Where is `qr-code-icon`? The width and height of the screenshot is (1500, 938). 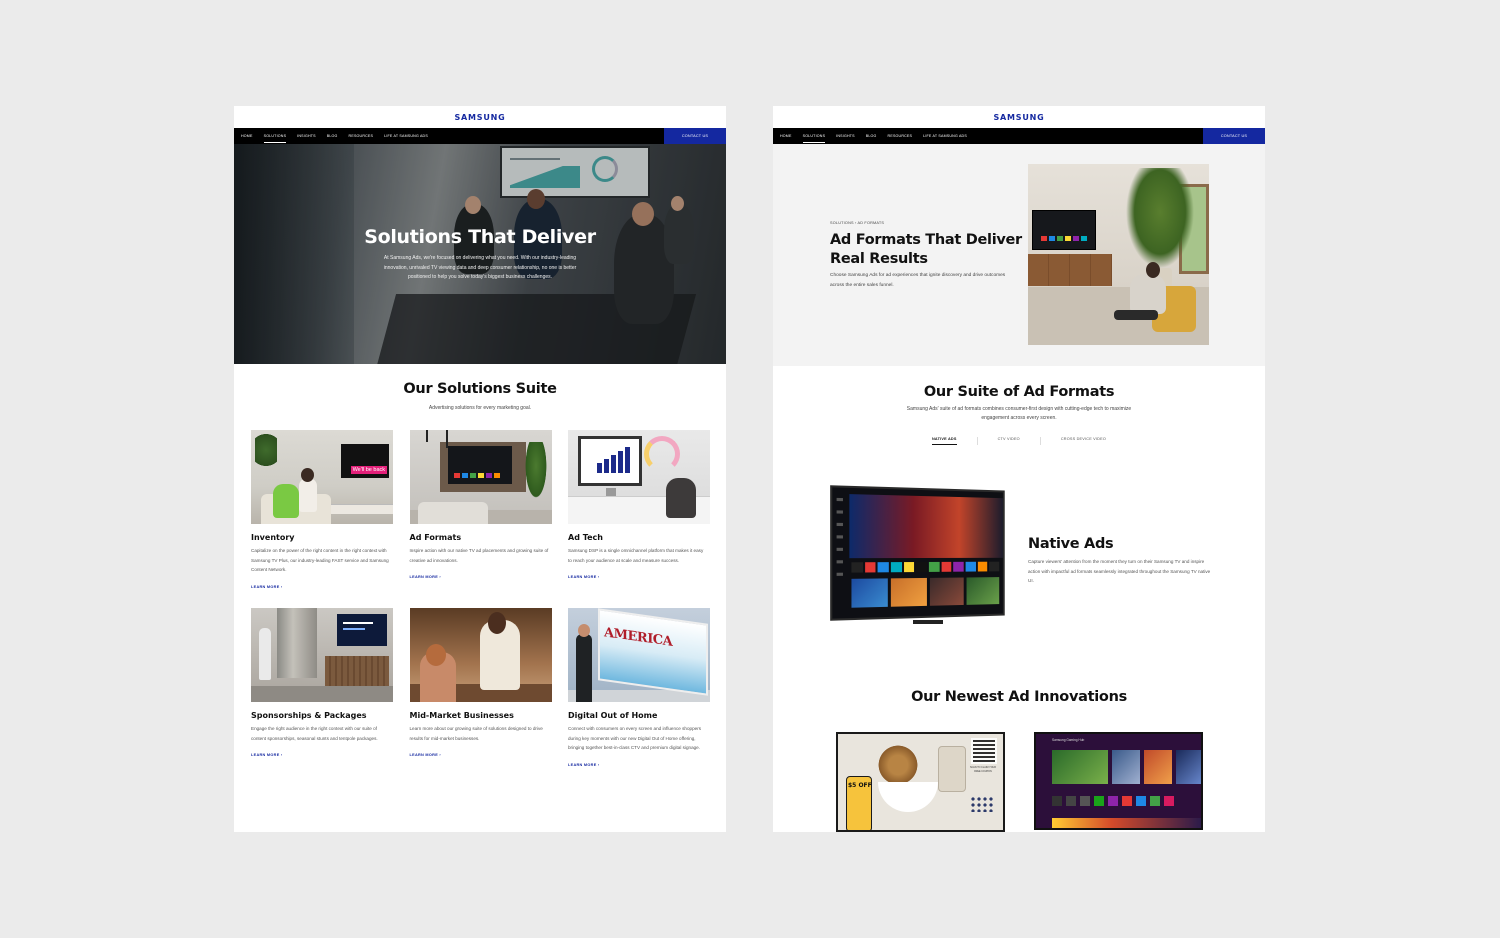
qr-code-icon is located at coordinates (984, 751).